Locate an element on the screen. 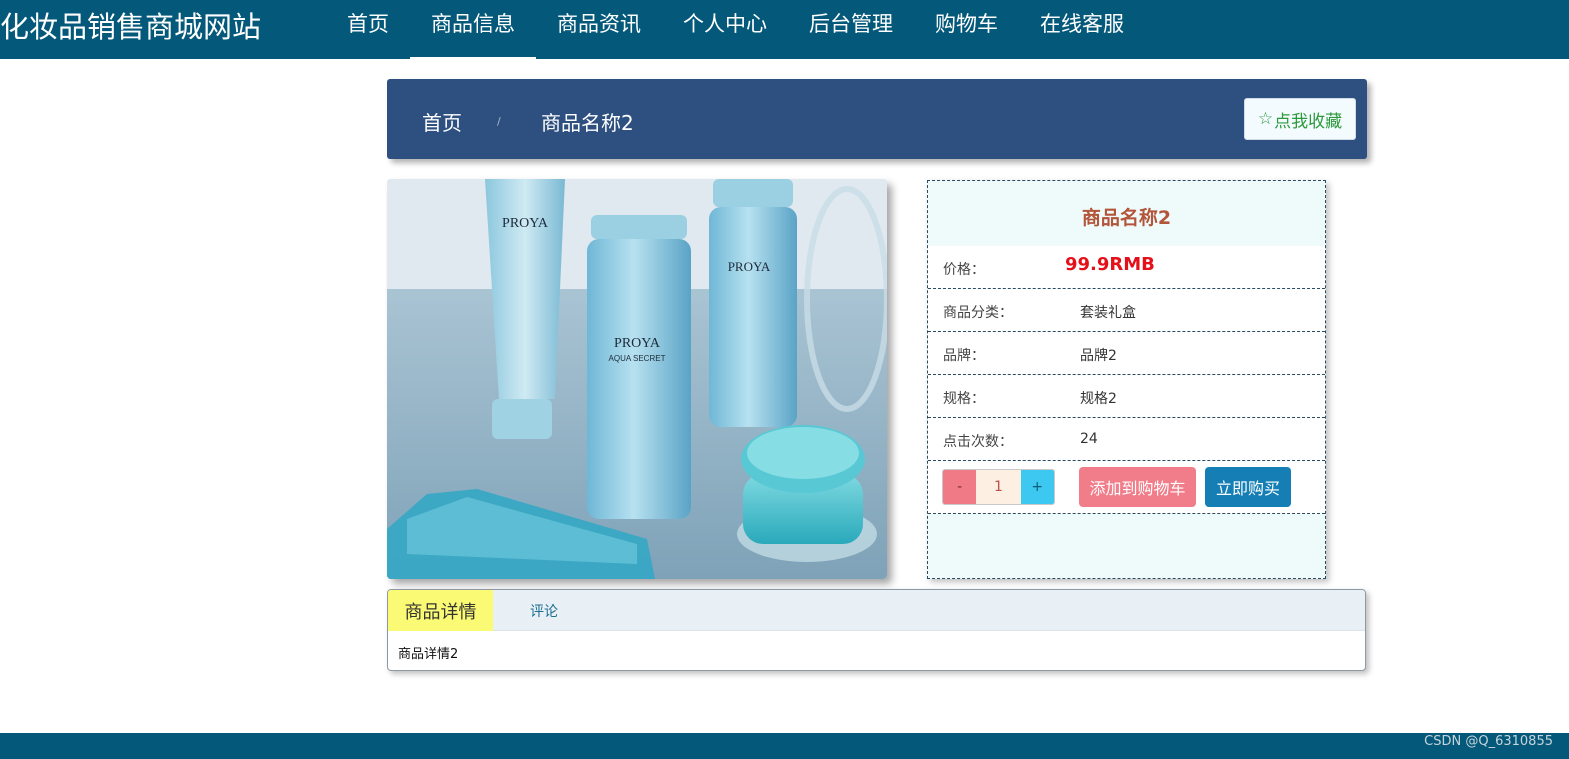 This screenshot has height=759, width=1569. spec-row: 规格： 规格2 is located at coordinates (1126, 396).